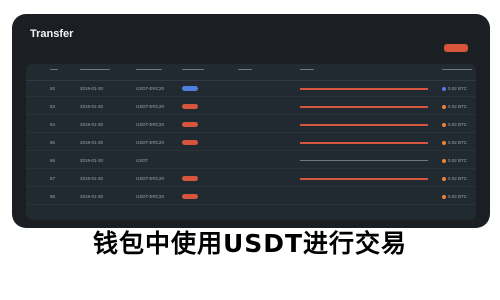 The image size is (500, 300). What do you see at coordinates (53, 196) in the screenshot?
I see `row-id: 88` at bounding box center [53, 196].